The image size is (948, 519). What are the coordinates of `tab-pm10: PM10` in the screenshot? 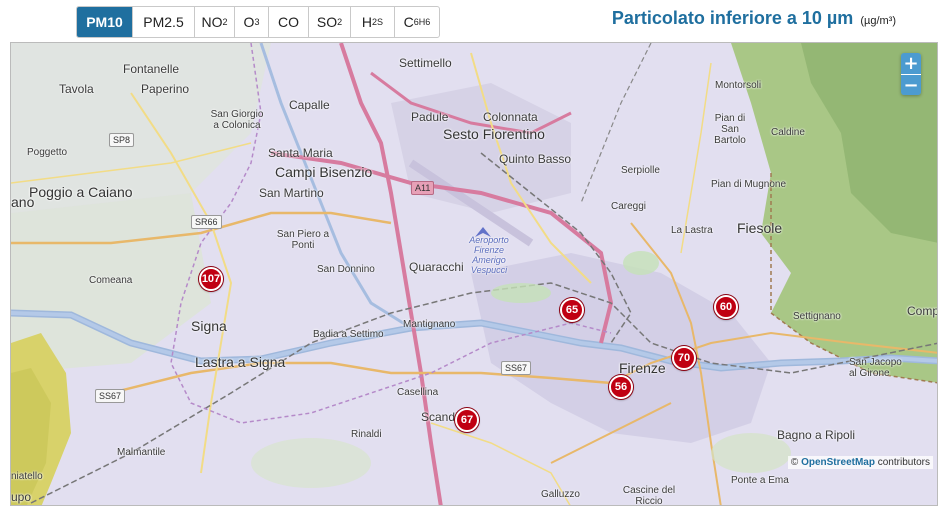 It's located at (105, 22).